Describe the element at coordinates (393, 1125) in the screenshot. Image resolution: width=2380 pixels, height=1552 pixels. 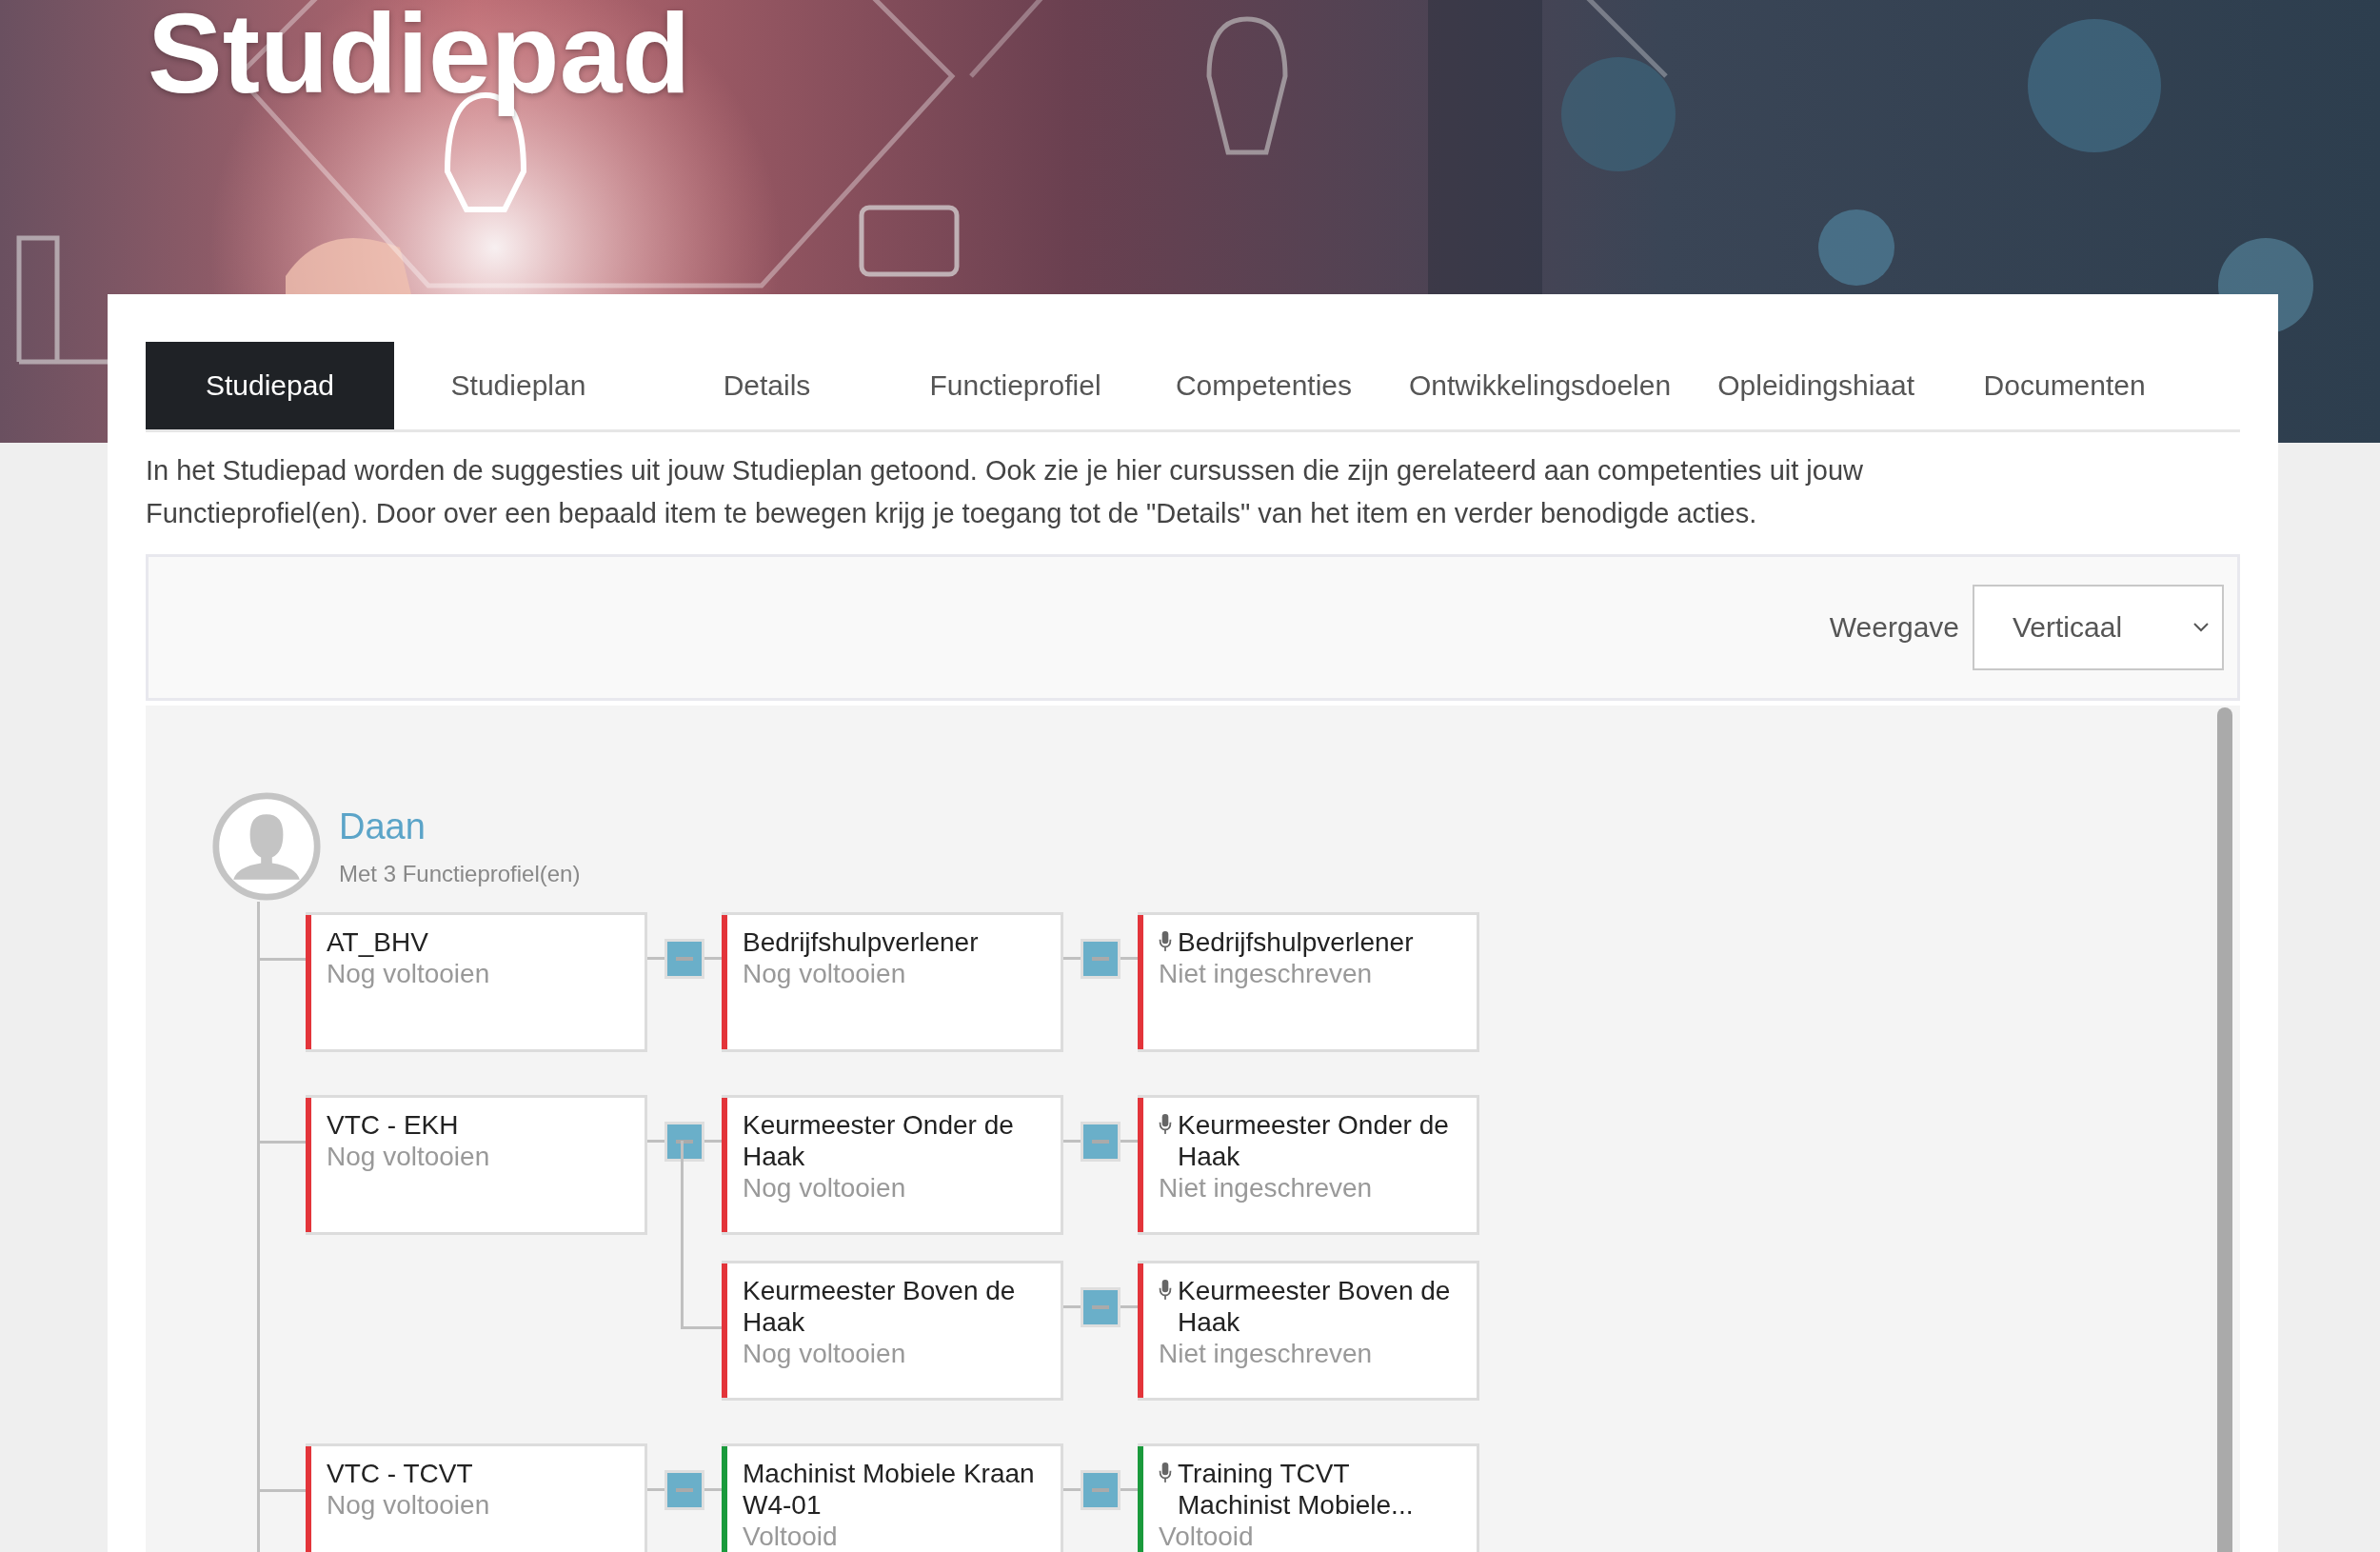
I see `course-title: VTC - EKH` at that location.